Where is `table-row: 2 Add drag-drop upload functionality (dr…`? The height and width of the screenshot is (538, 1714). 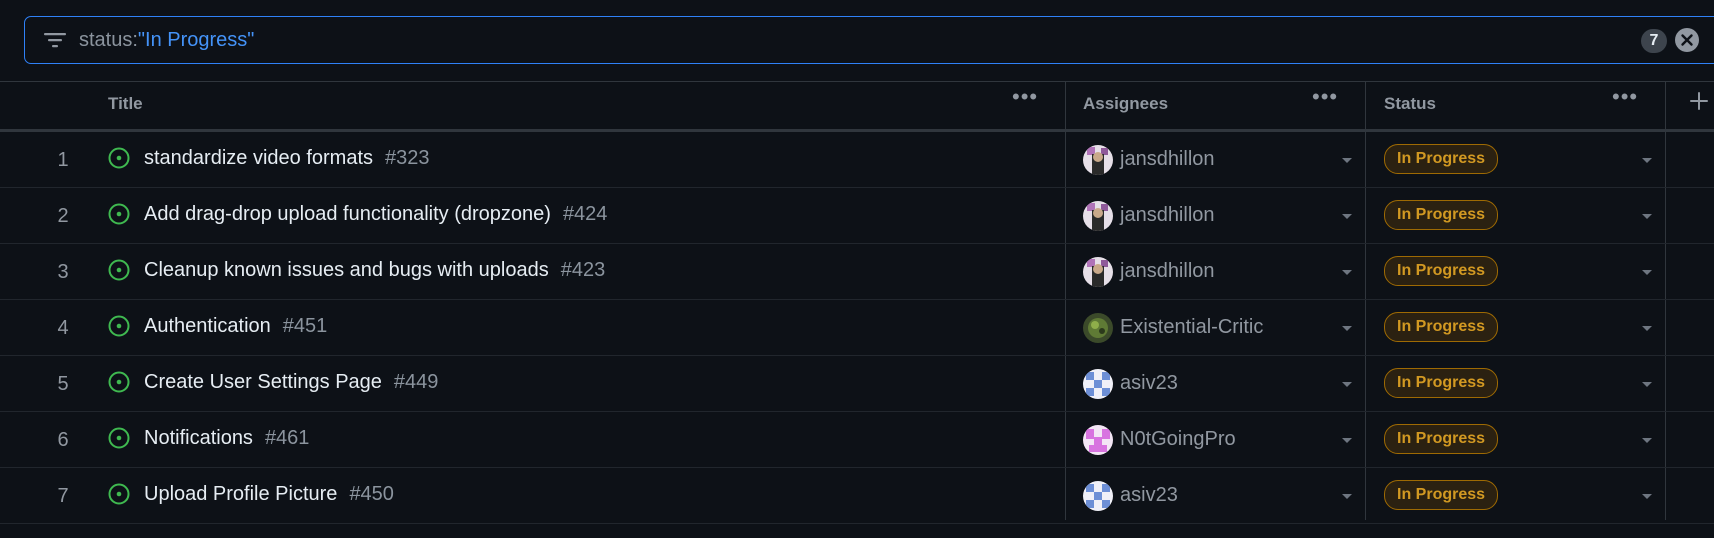
table-row: 2 Add drag-drop upload functionality (dr… is located at coordinates (857, 216).